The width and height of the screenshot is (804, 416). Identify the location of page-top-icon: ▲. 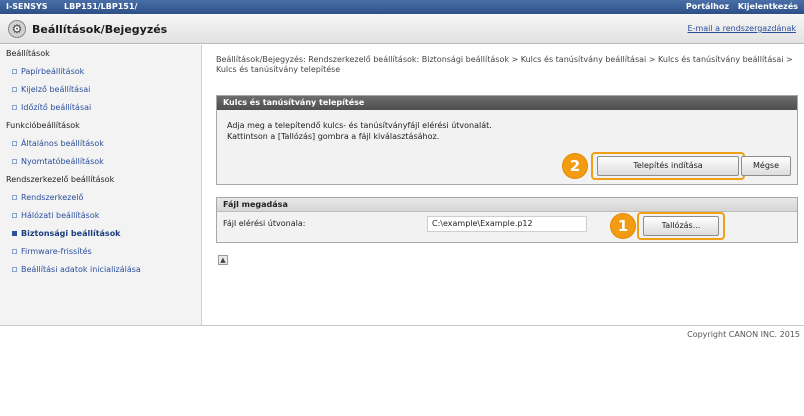
(223, 260).